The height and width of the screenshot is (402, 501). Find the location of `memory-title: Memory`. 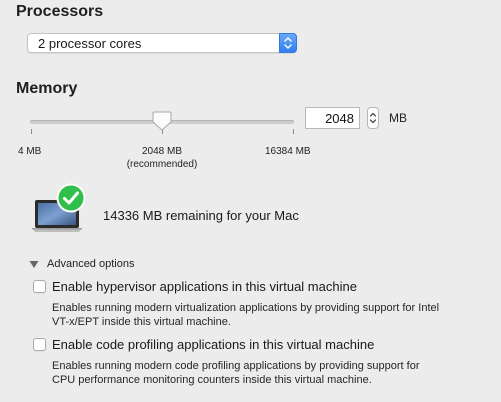

memory-title: Memory is located at coordinates (47, 88).